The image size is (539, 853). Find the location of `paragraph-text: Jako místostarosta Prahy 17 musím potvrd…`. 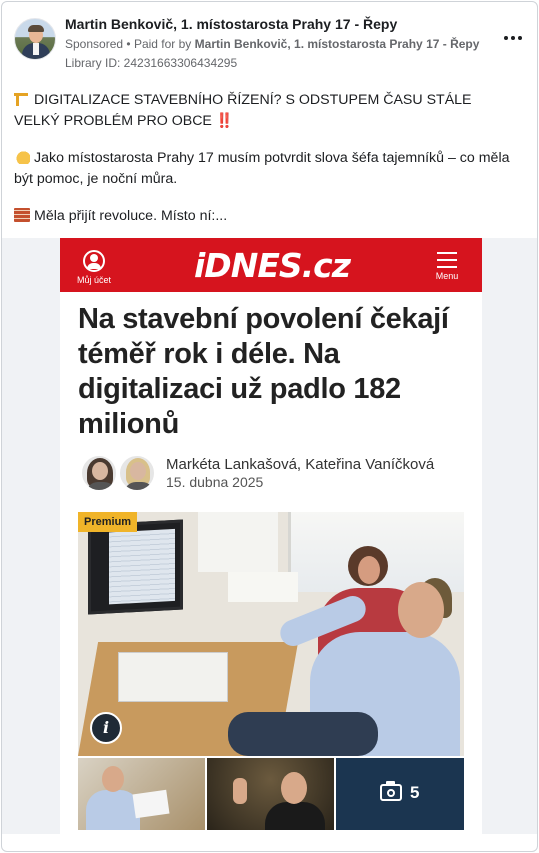

paragraph-text: Jako místostarosta Prahy 17 musím potvrd… is located at coordinates (262, 168).